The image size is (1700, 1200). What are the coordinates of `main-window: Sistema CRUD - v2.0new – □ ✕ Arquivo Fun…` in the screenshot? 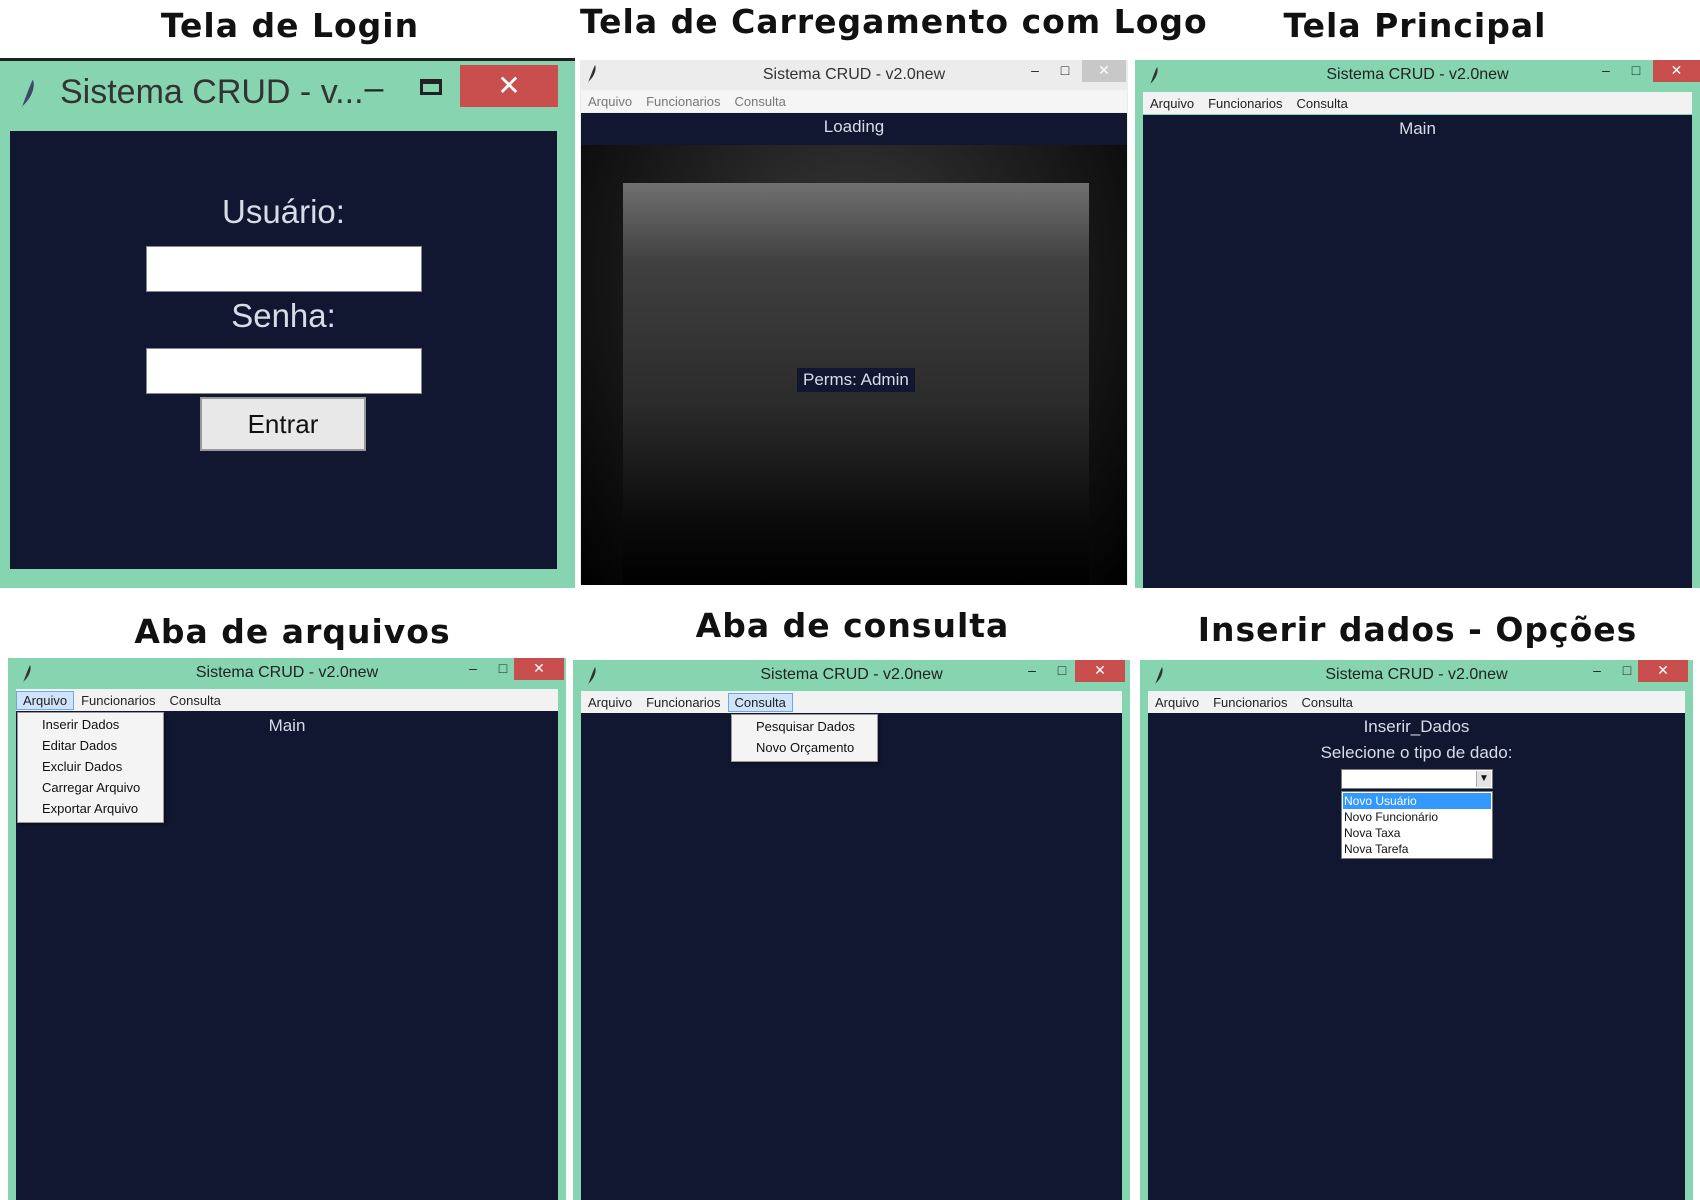 It's located at (1417, 324).